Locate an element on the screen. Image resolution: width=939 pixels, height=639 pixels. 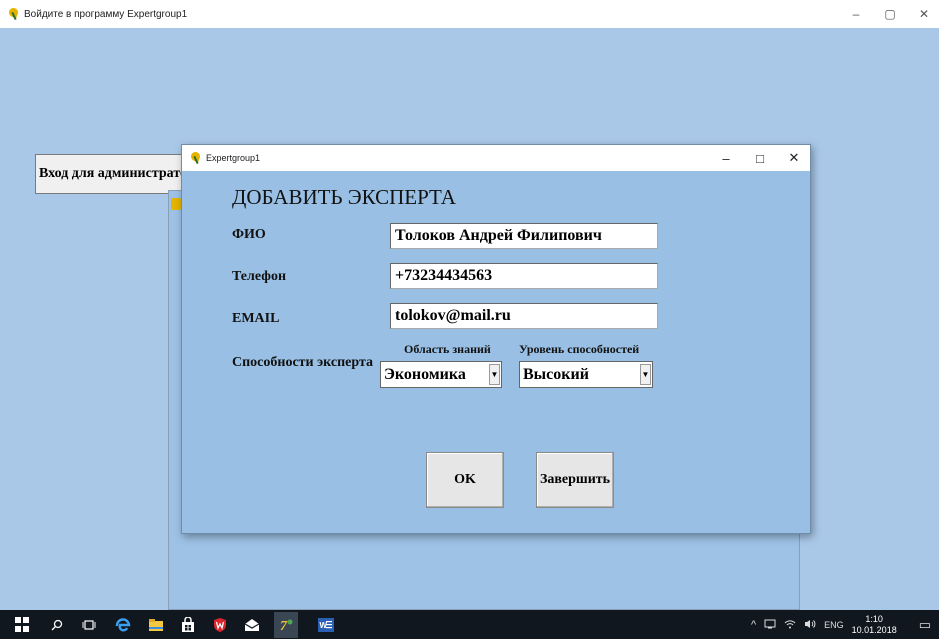
clock: 1:10 10.01.2018 is located at coordinates (878, 625).